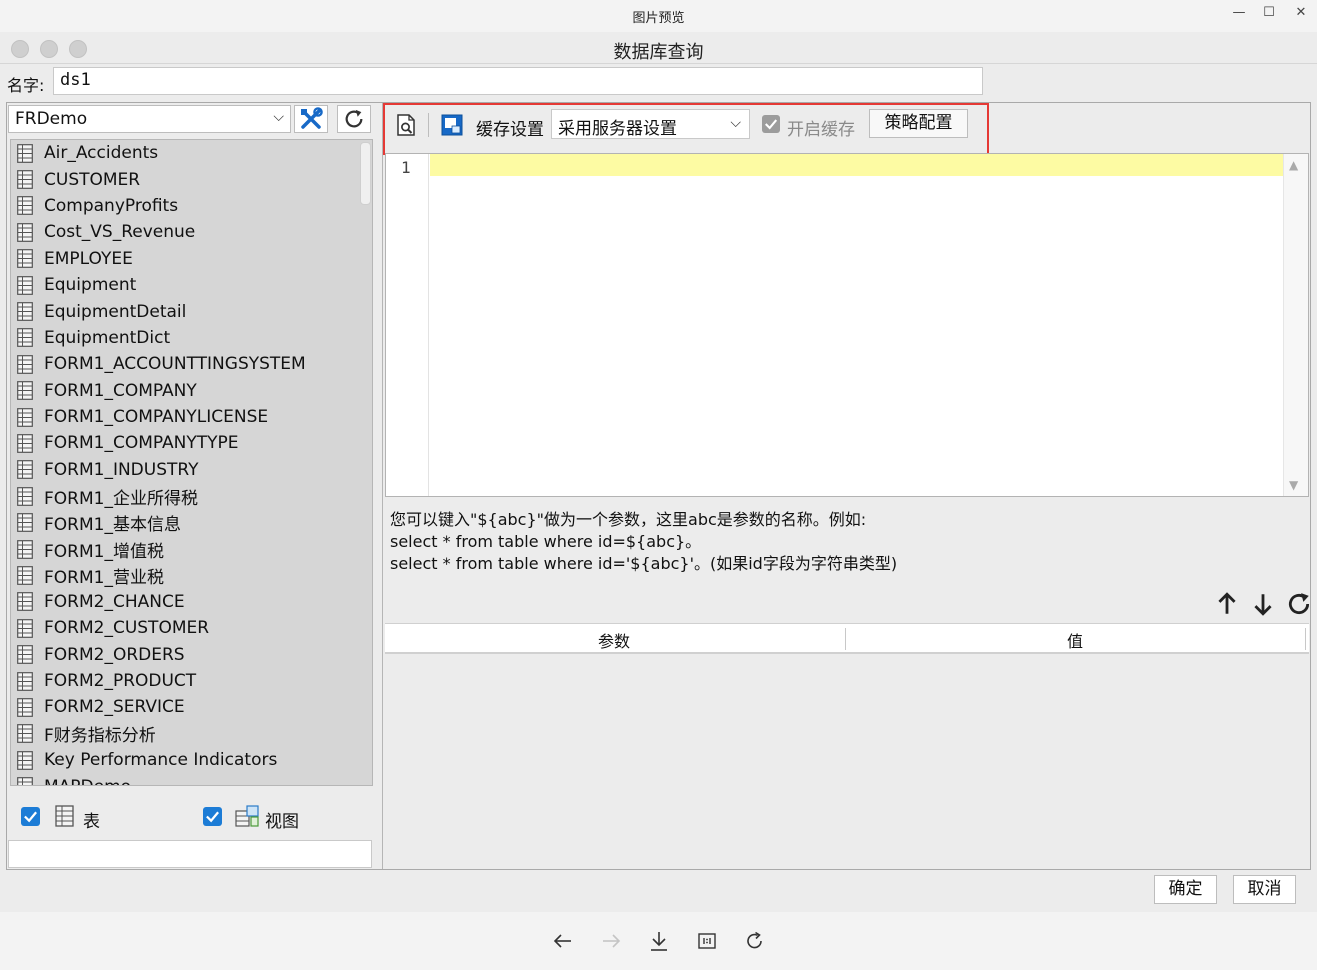 The width and height of the screenshot is (1317, 970). I want to click on connection-settings-button, so click(311, 119).